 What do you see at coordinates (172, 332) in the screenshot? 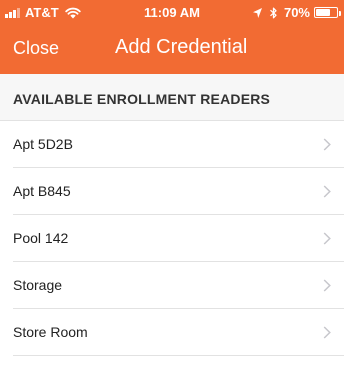
I see `list-item-reader: Store Room` at bounding box center [172, 332].